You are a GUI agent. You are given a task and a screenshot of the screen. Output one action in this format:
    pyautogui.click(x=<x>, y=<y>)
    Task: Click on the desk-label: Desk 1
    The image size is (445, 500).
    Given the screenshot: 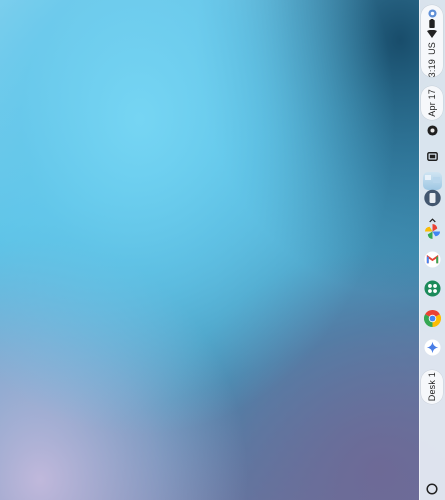 What is the action you would take?
    pyautogui.click(x=432, y=387)
    